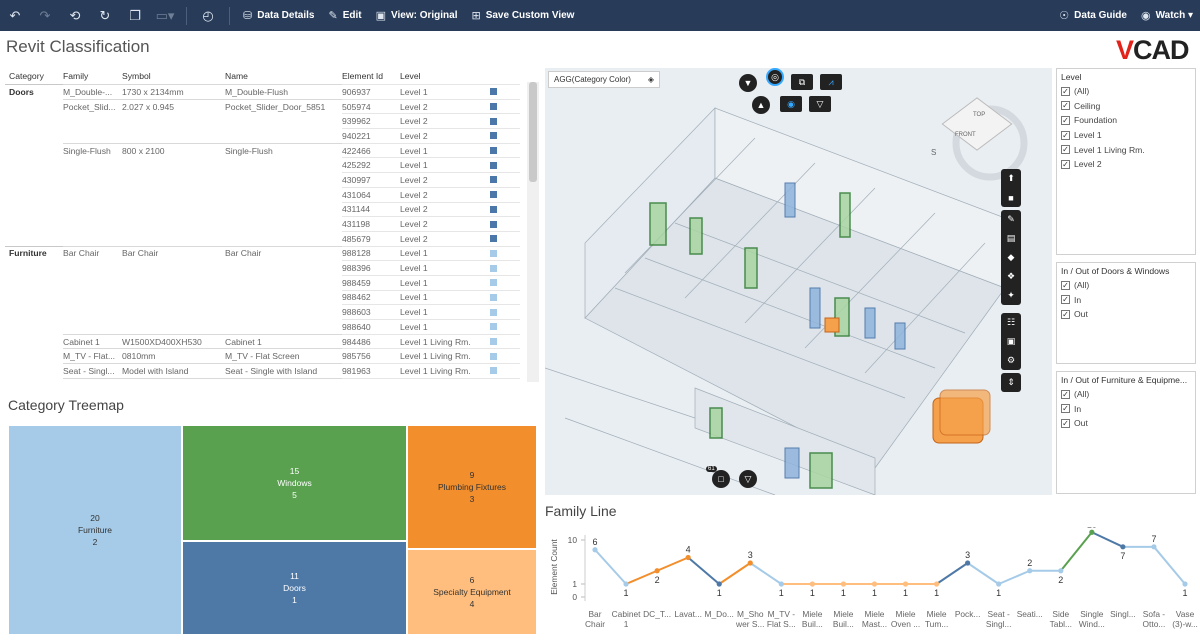 Image resolution: width=1200 pixels, height=640 pixels. Describe the element at coordinates (272, 164) in the screenshot. I see `table-row: 425292 Level 1` at that location.